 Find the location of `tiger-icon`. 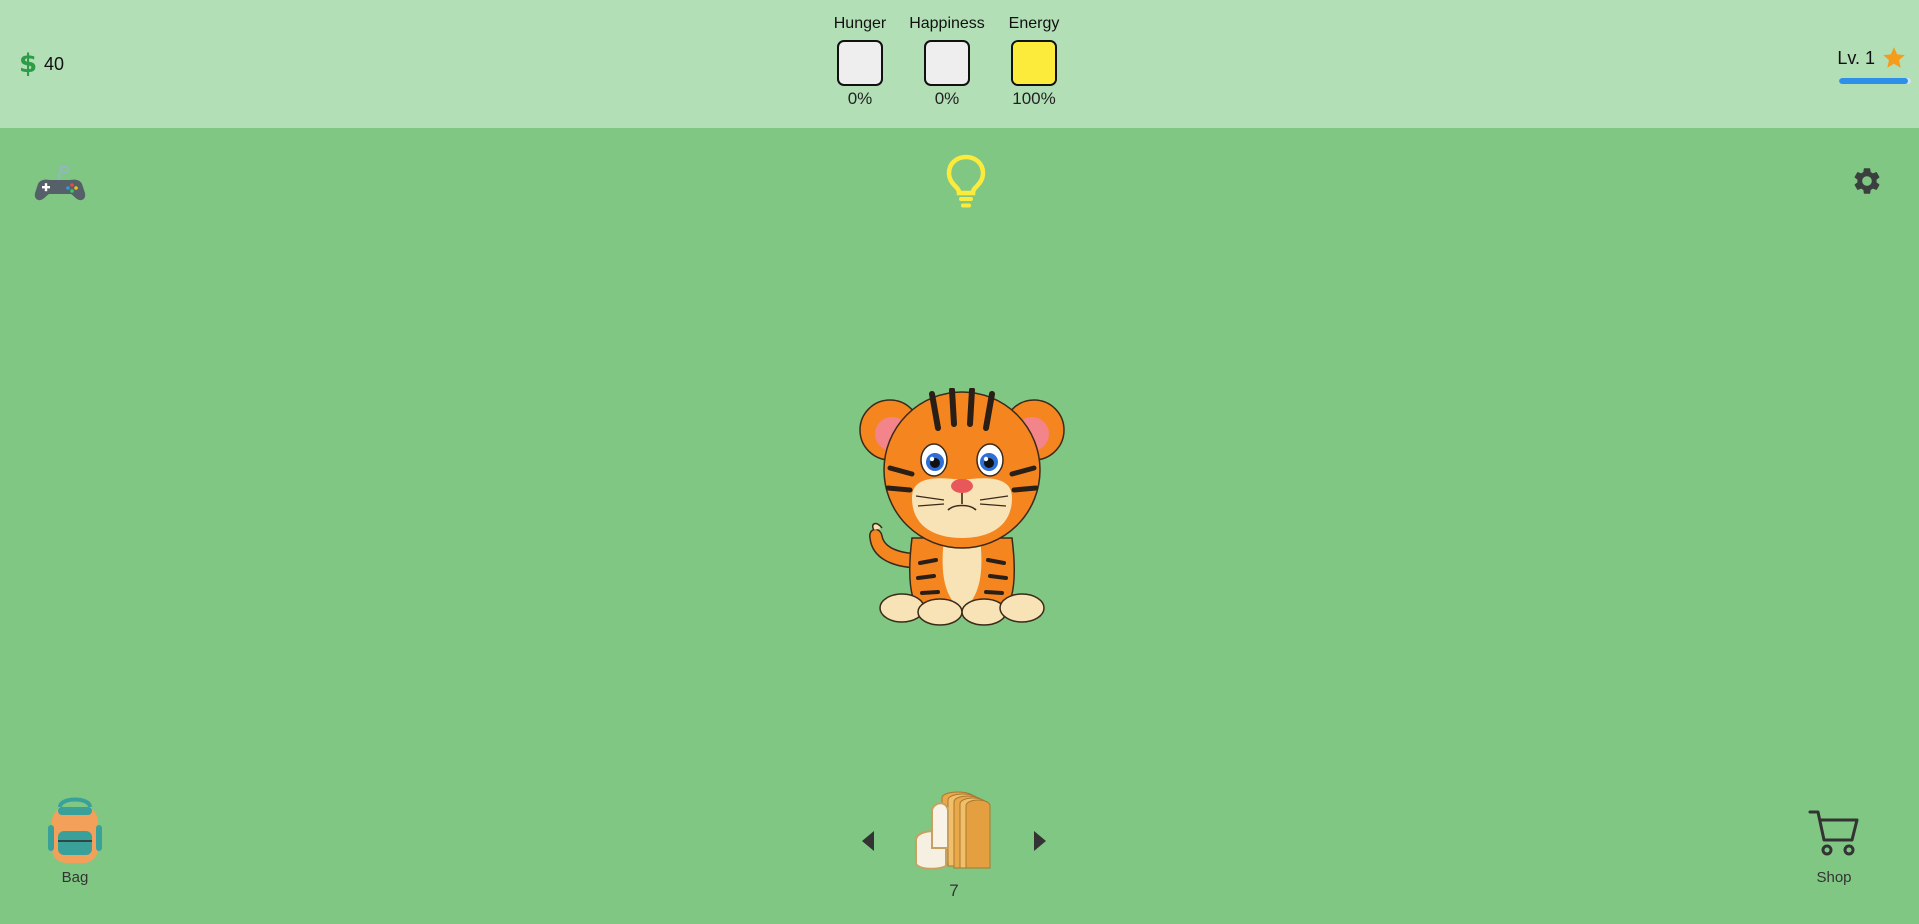

tiger-icon is located at coordinates (962, 506).